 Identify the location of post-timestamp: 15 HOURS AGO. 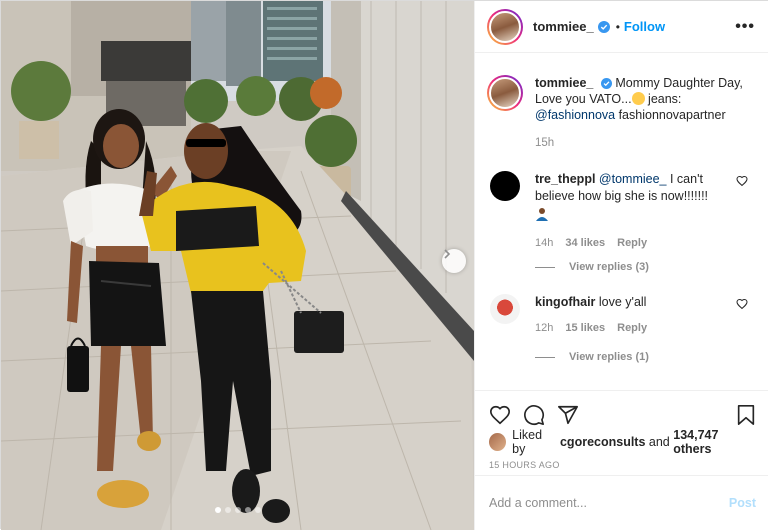
(621, 465).